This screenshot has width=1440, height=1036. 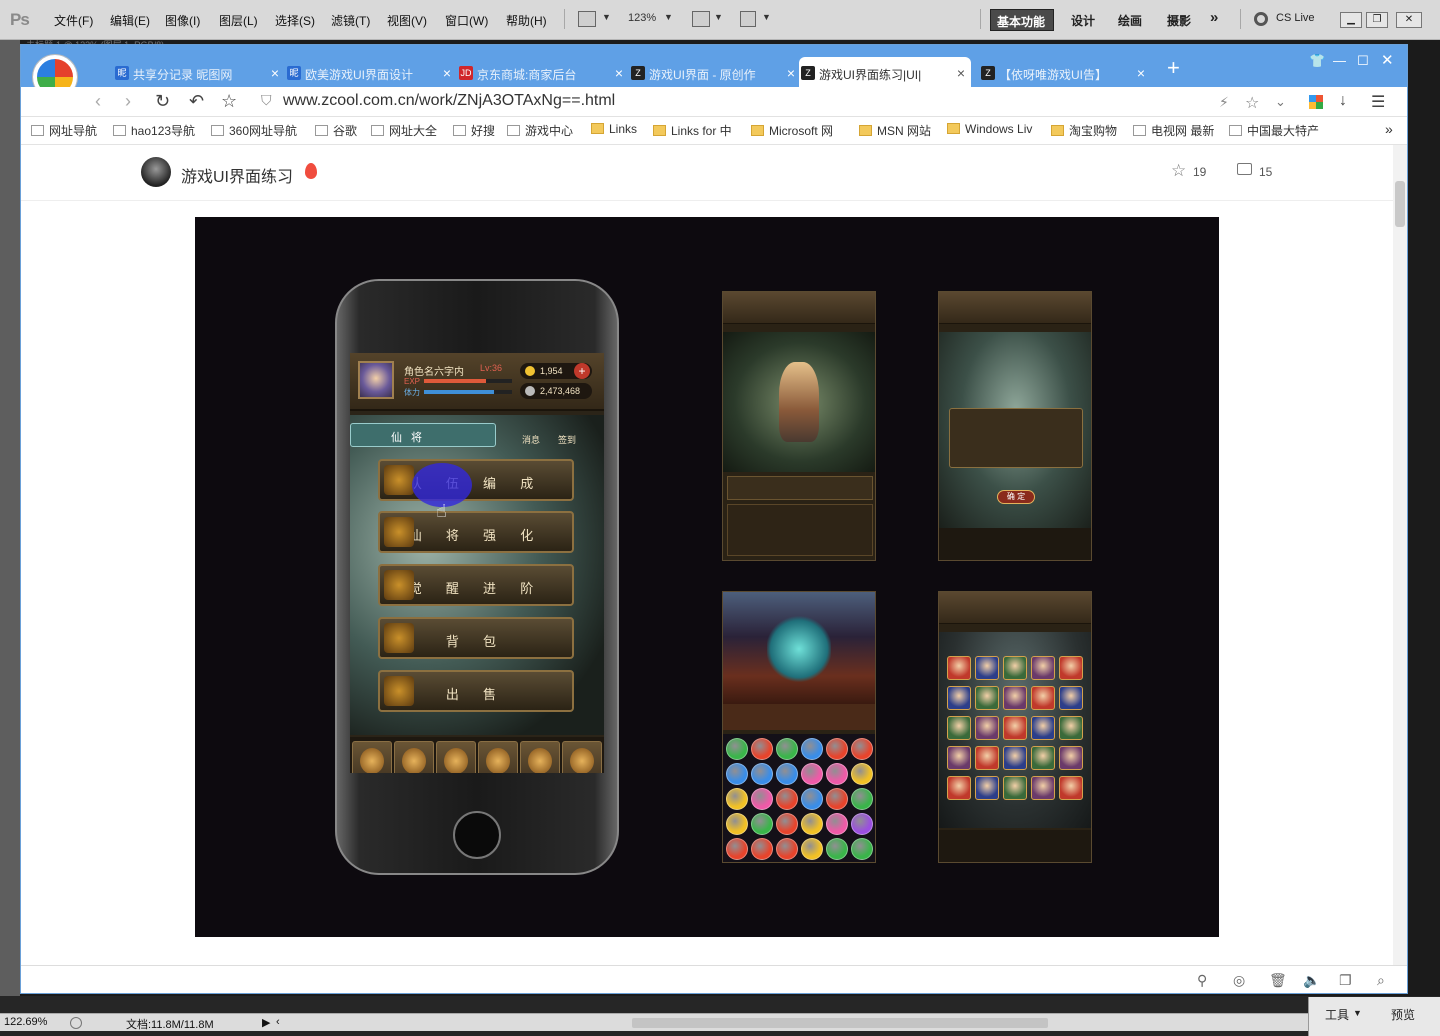 I want to click on chevron-down-icon: ⌄, so click(x=1280, y=102).